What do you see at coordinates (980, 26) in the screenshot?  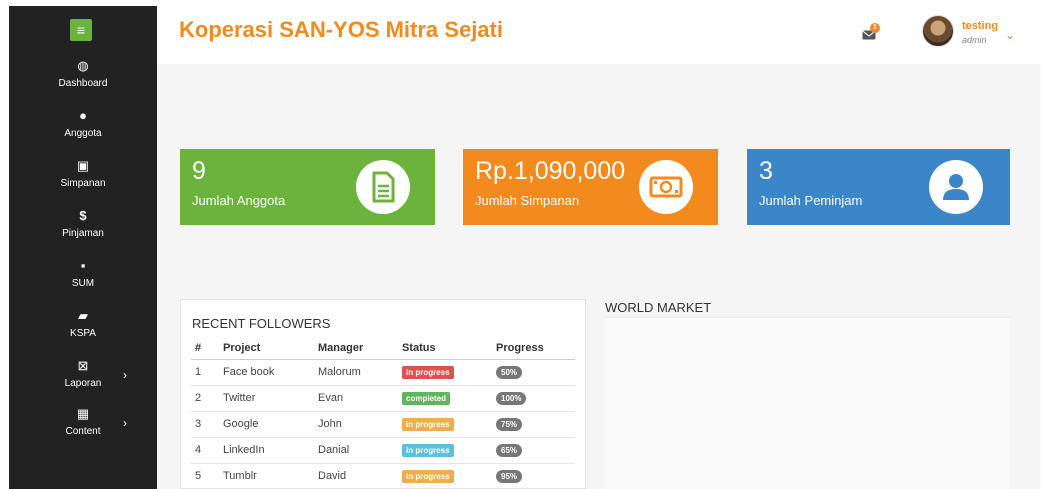 I see `user-name: testing` at bounding box center [980, 26].